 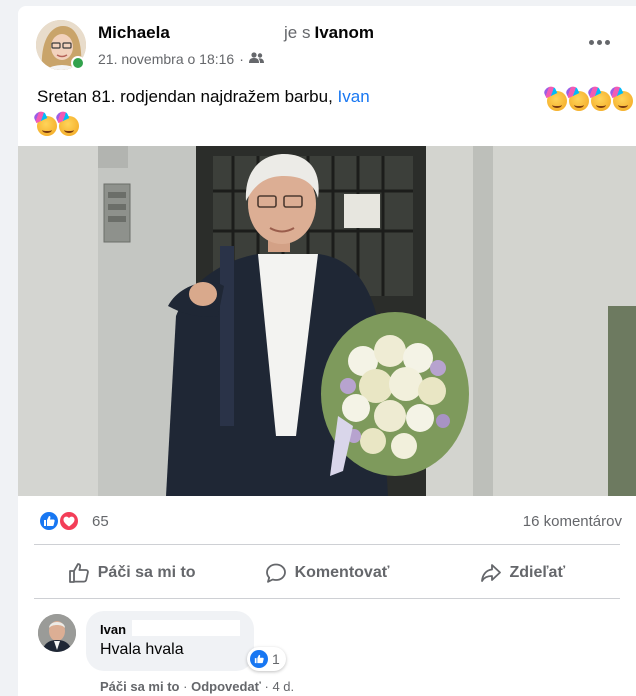 I want to click on author-name: Michaela, so click(x=134, y=33).